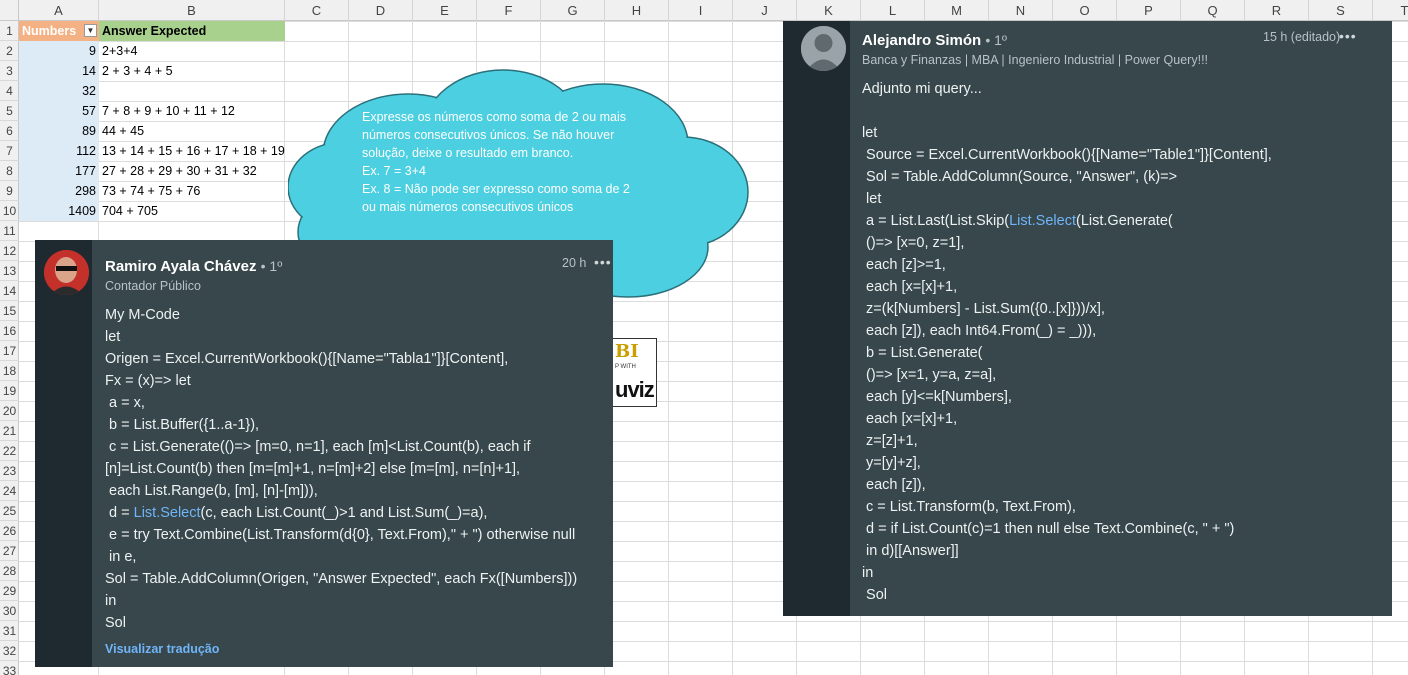 The image size is (1408, 675). Describe the element at coordinates (192, 91) in the screenshot. I see `answer-cell` at that location.